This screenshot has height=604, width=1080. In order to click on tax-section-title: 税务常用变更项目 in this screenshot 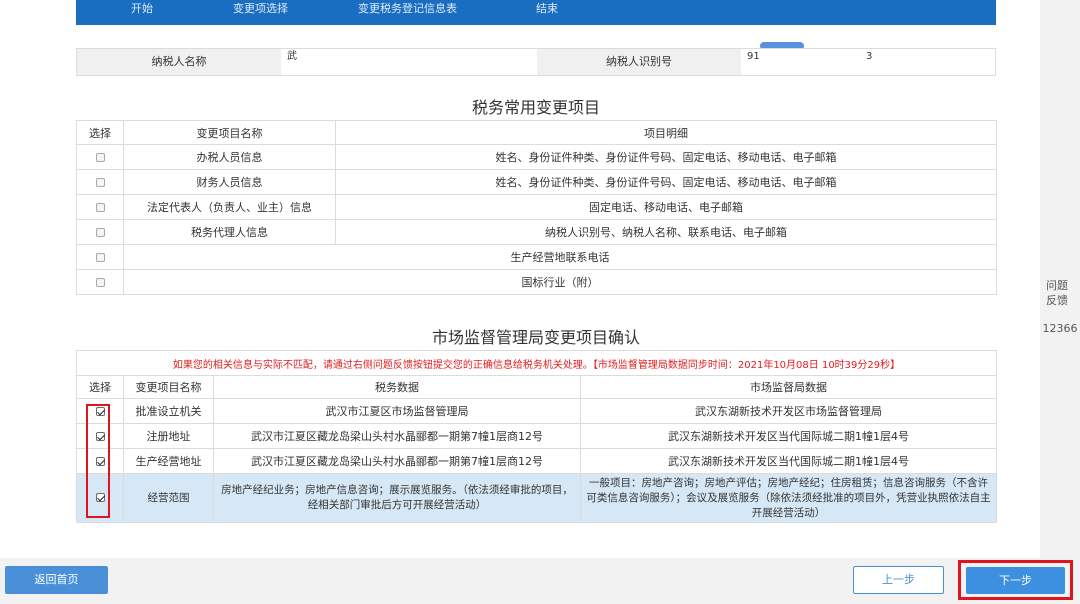, I will do `click(535, 107)`.